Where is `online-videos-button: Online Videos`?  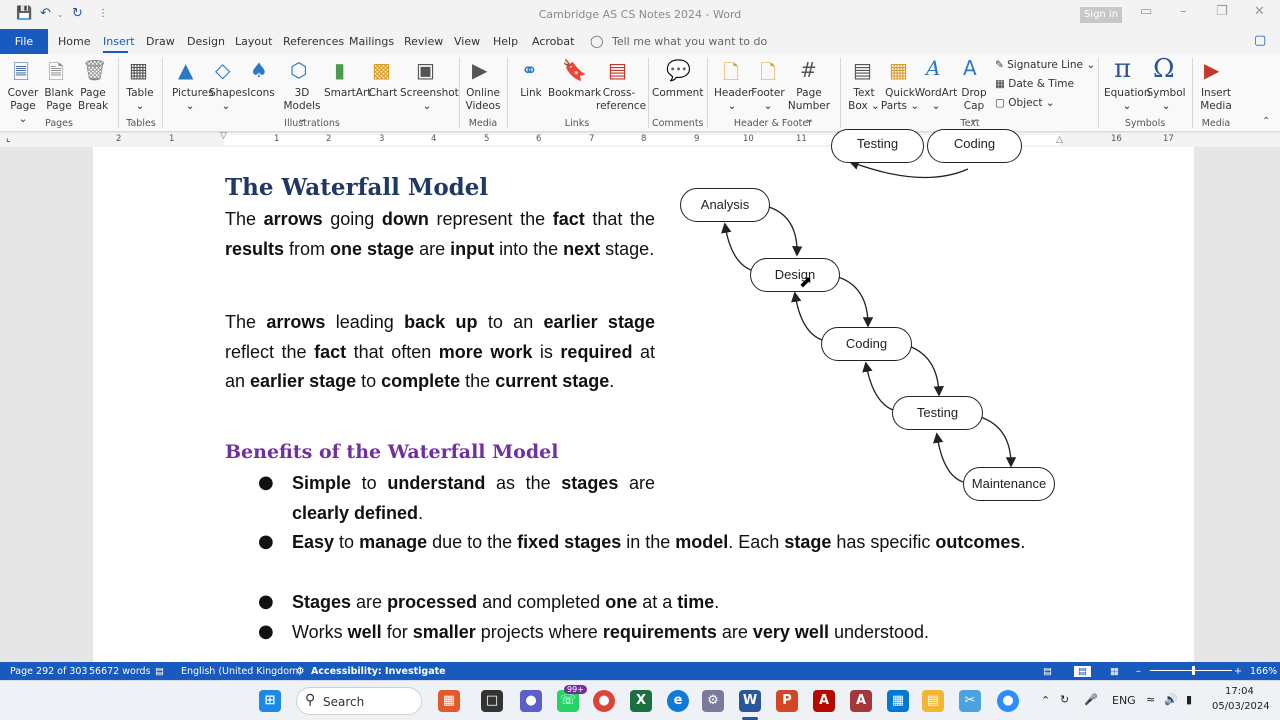
online-videos-button: Online Videos is located at coordinates (483, 100).